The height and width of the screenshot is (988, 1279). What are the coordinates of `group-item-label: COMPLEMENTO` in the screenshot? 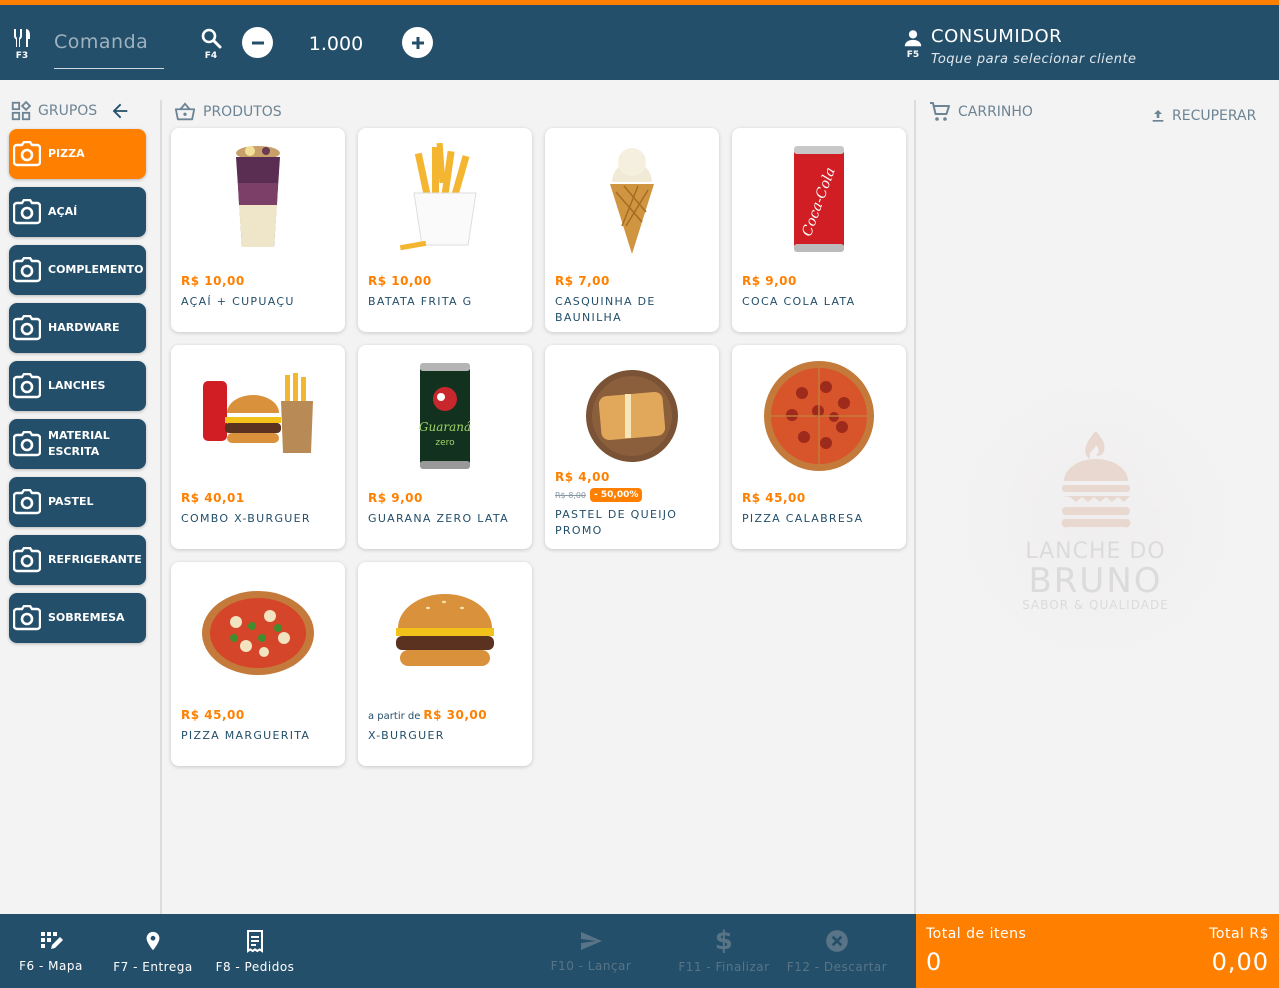 It's located at (96, 269).